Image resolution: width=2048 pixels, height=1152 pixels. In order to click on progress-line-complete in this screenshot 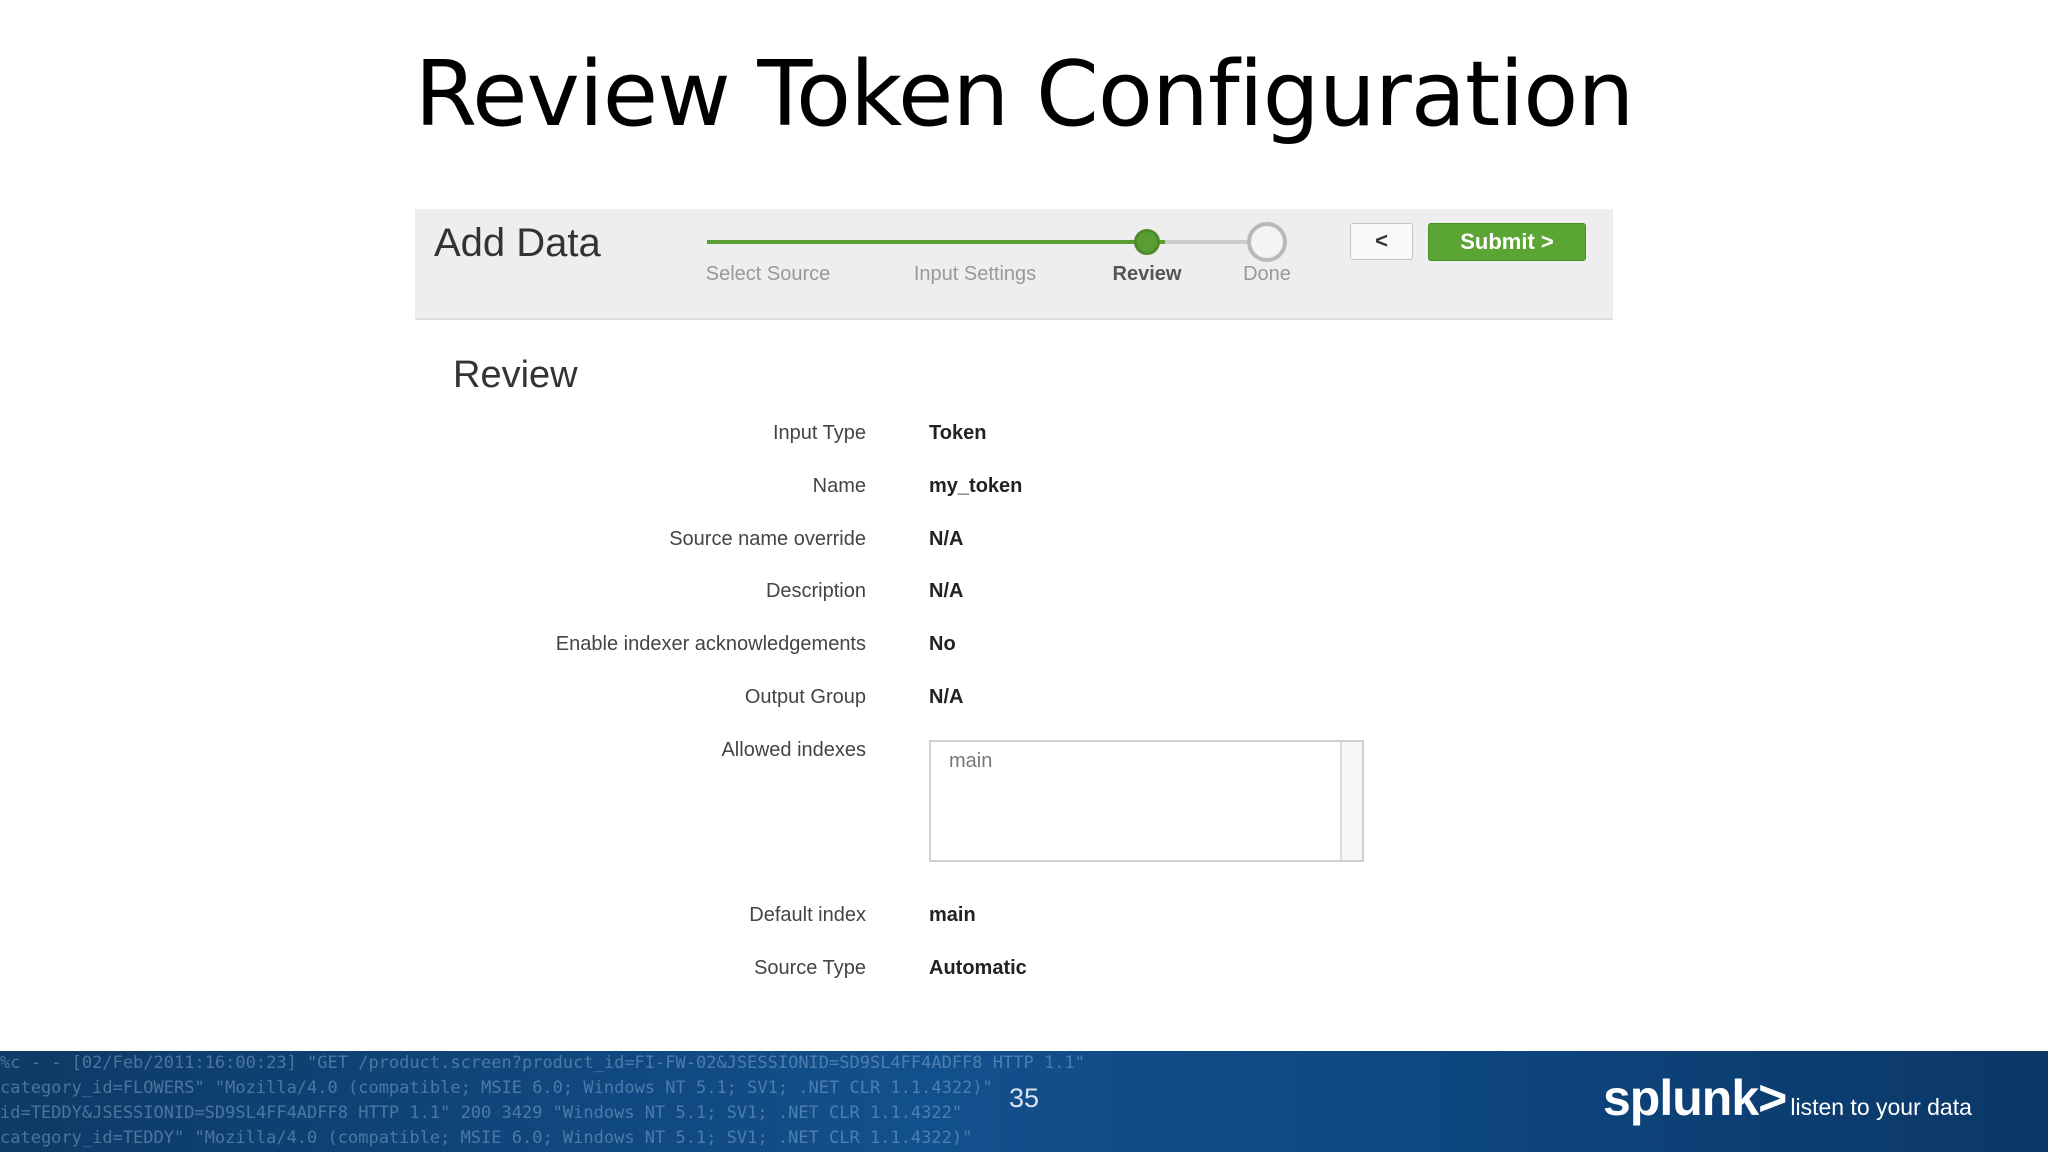, I will do `click(936, 242)`.